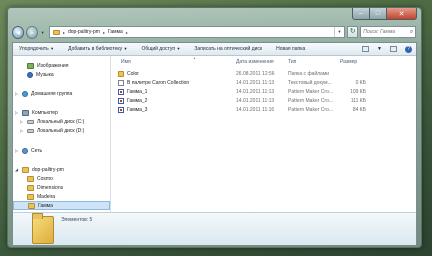 Image resolution: width=432 pixels, height=256 pixels. Describe the element at coordinates (339, 32) in the screenshot. I see `address-history-dropdown-icon: ▼` at that location.